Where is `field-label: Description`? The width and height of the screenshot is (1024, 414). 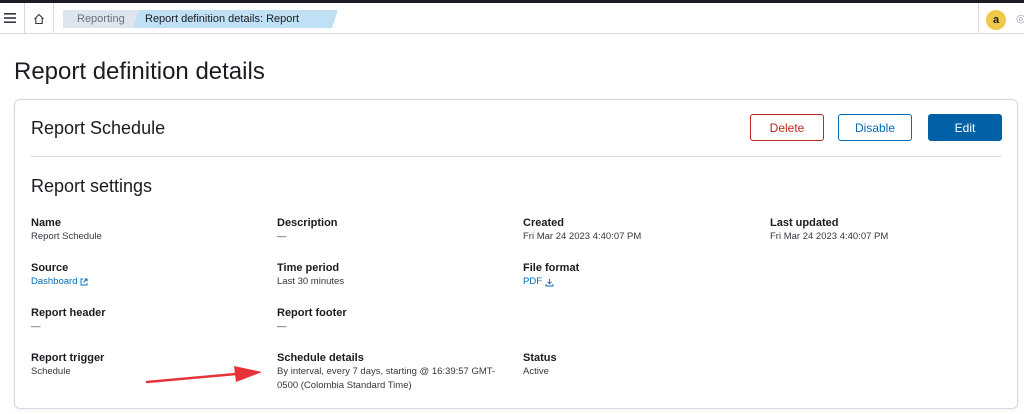
field-label: Description is located at coordinates (307, 223).